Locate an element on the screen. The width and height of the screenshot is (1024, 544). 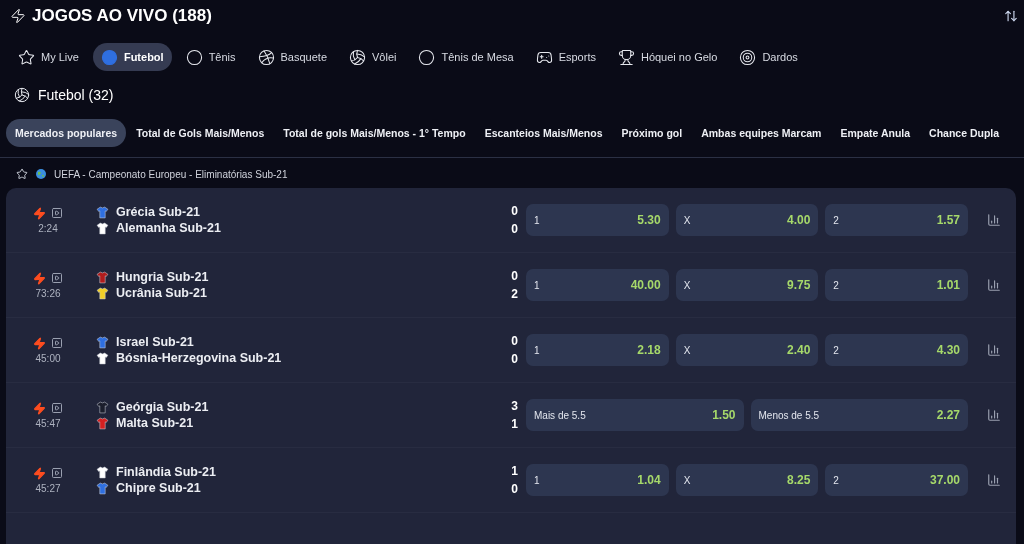
team-name: Alemanha Sub-21 is located at coordinates (168, 228).